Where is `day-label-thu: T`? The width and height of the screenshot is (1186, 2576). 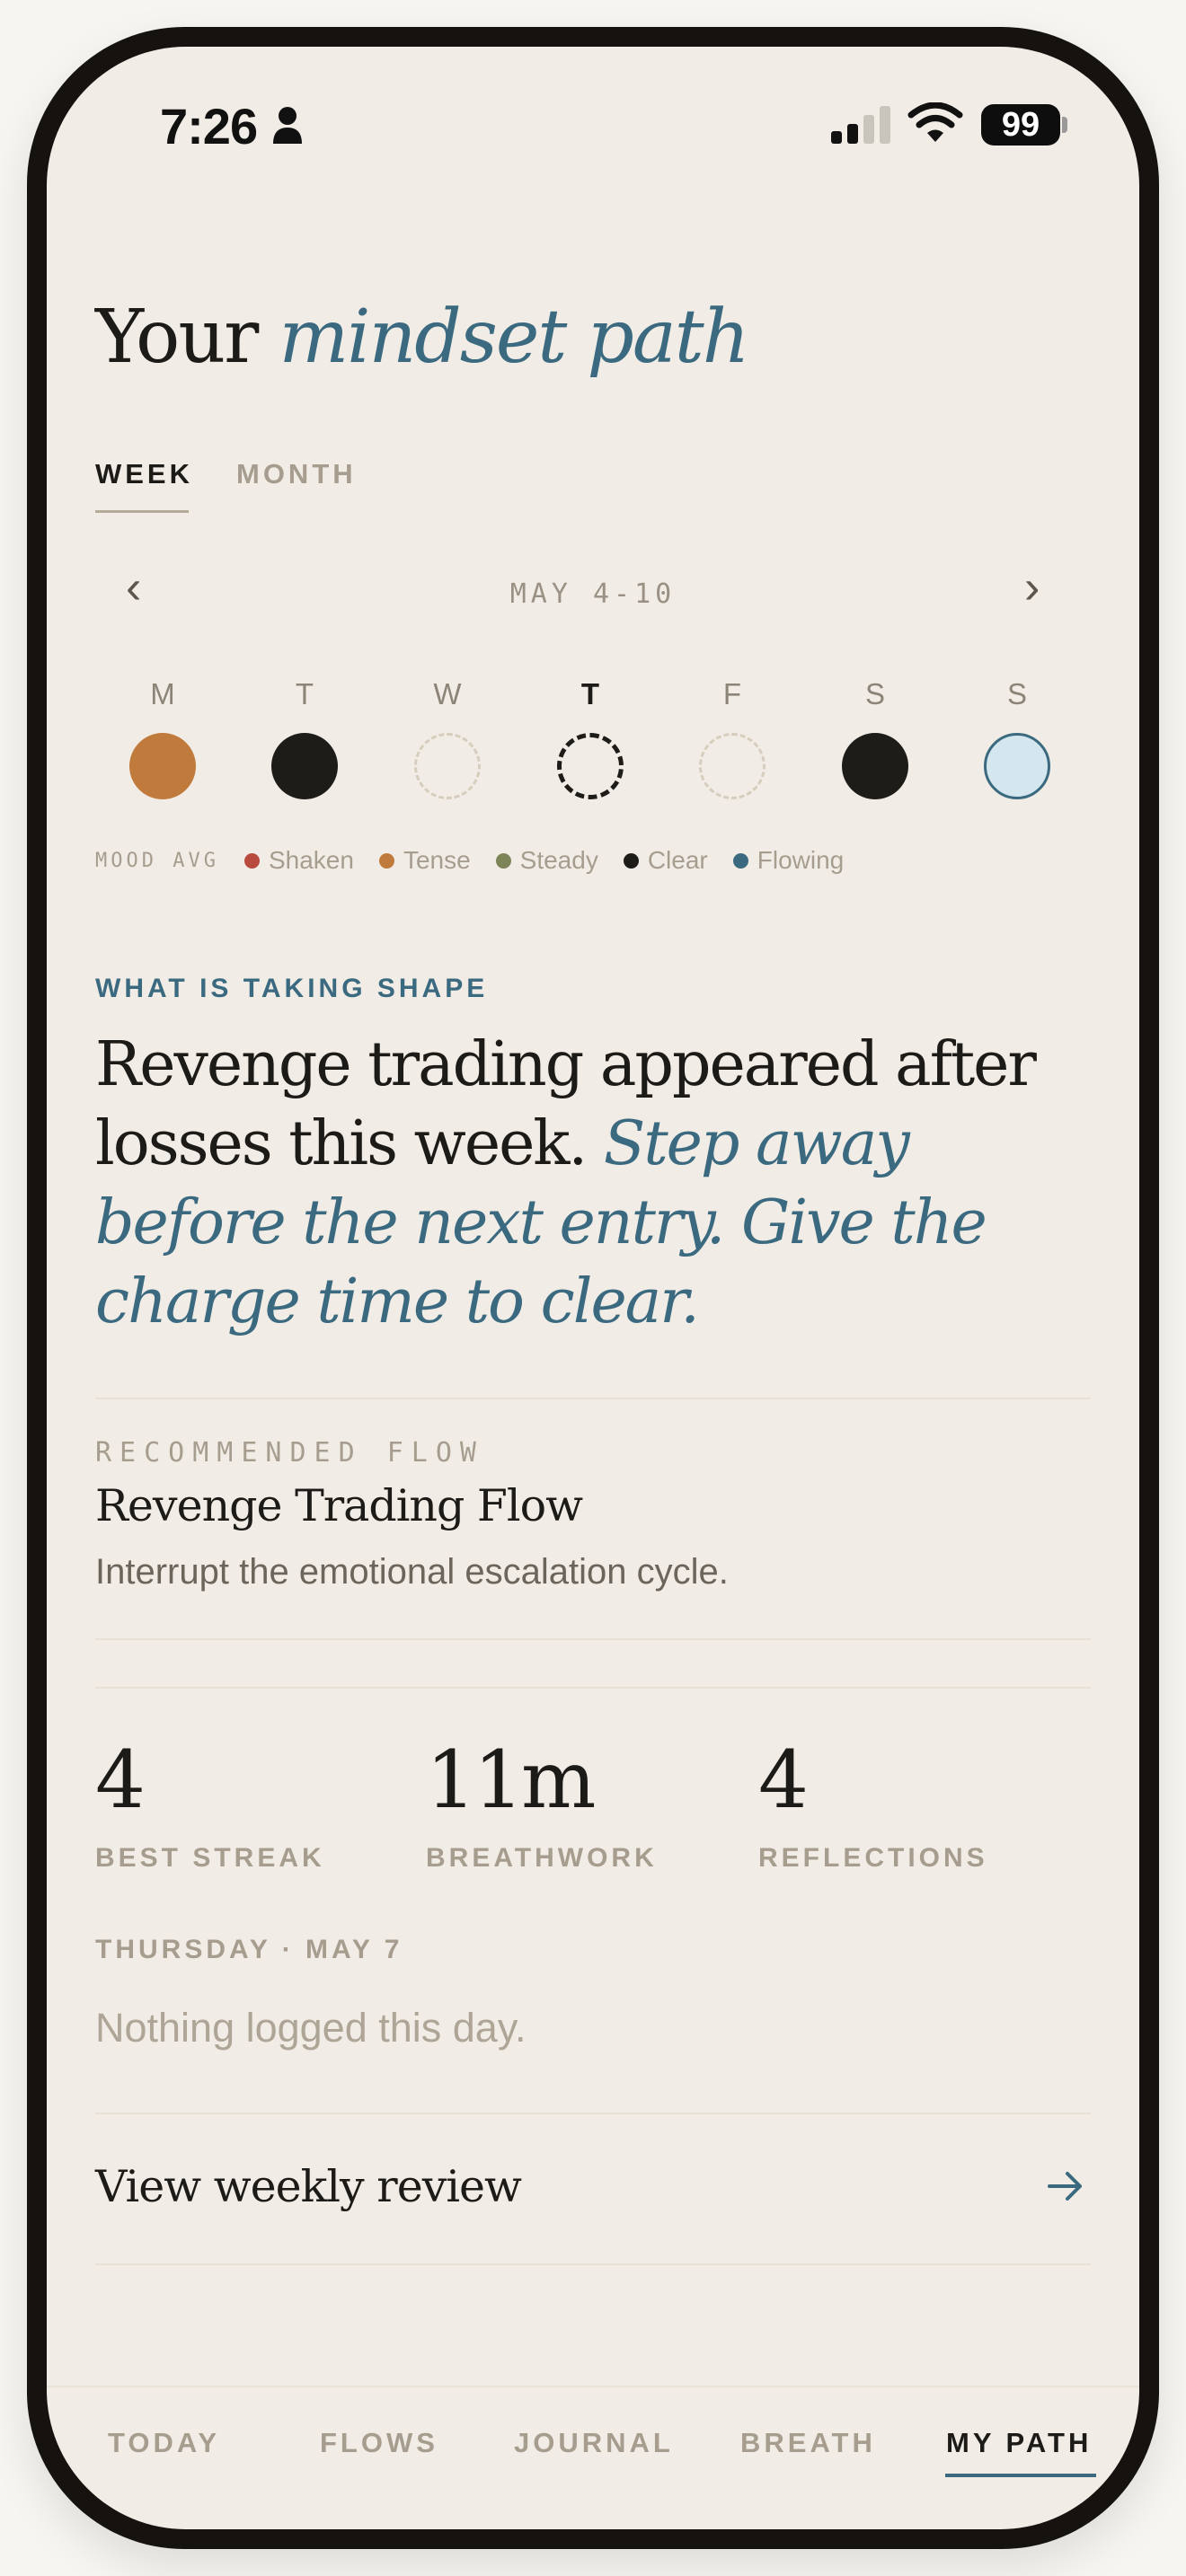 day-label-thu: T is located at coordinates (590, 693).